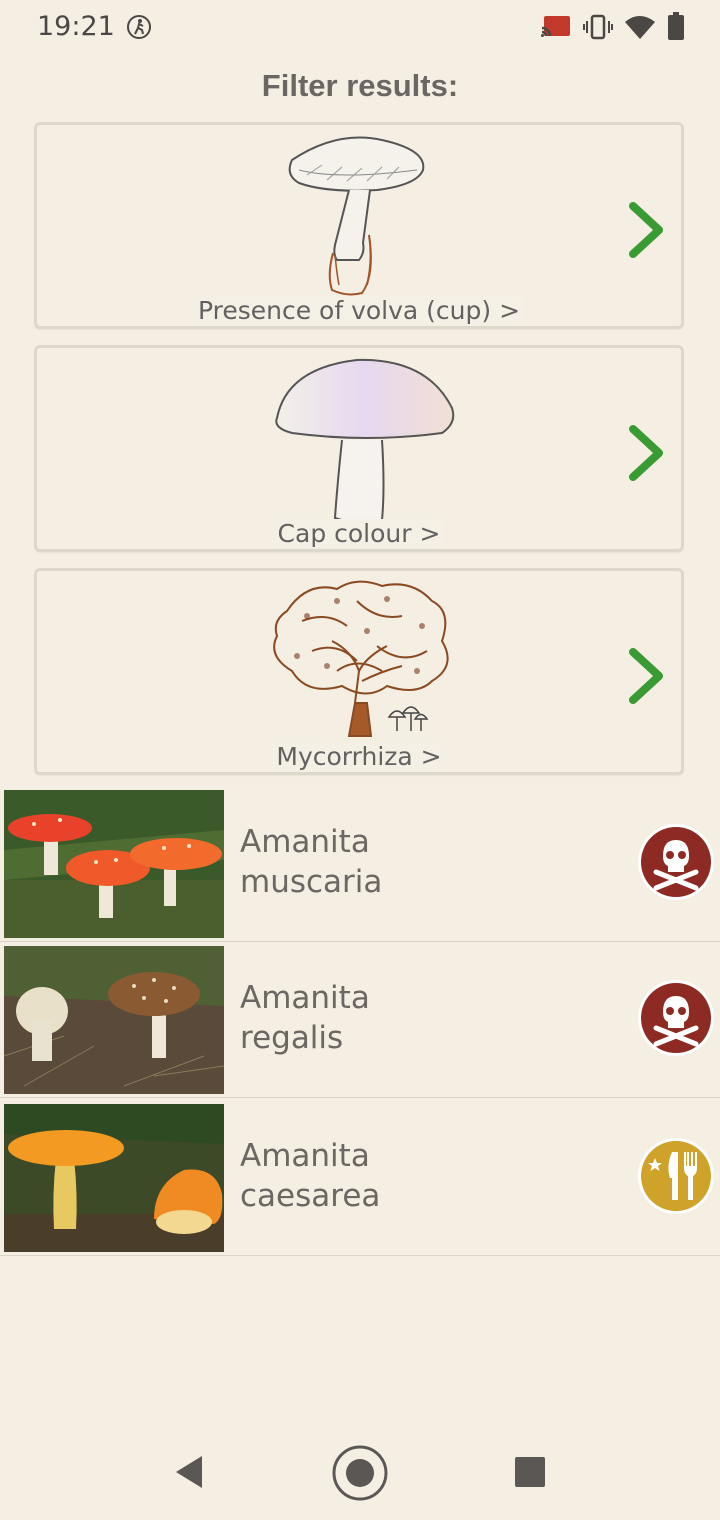 The image size is (720, 1520). Describe the element at coordinates (360, 85) in the screenshot. I see `page-title: Filter results:` at that location.